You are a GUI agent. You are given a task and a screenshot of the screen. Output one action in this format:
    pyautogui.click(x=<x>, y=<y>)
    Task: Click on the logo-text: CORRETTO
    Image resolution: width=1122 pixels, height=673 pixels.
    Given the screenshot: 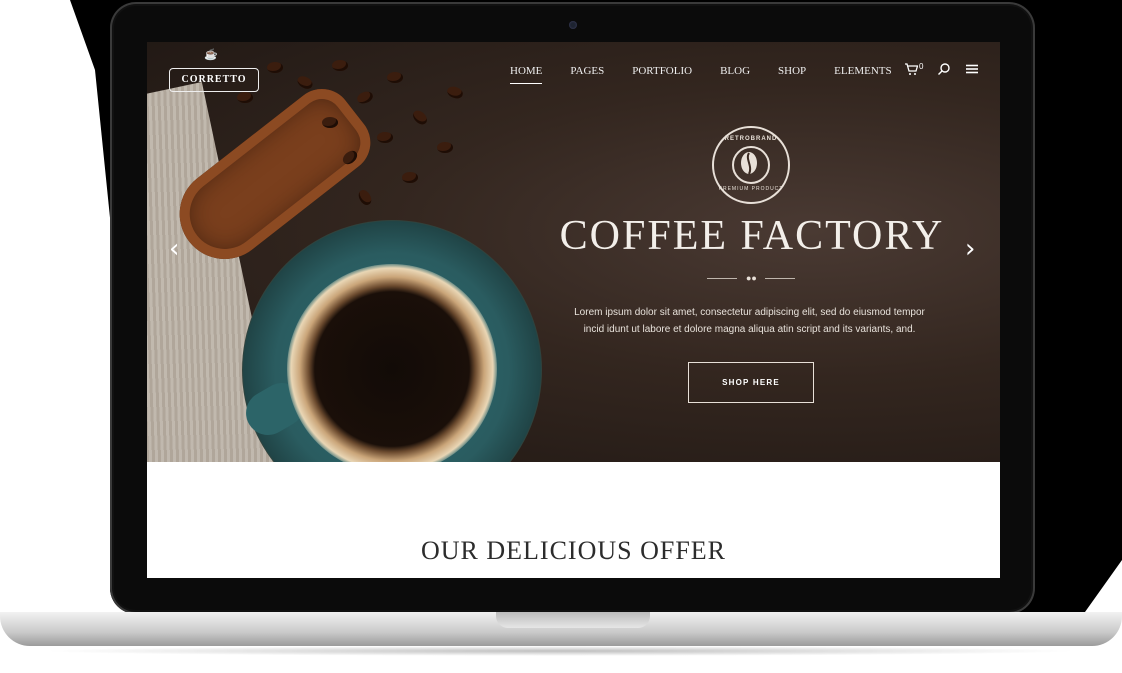 What is the action you would take?
    pyautogui.click(x=214, y=79)
    